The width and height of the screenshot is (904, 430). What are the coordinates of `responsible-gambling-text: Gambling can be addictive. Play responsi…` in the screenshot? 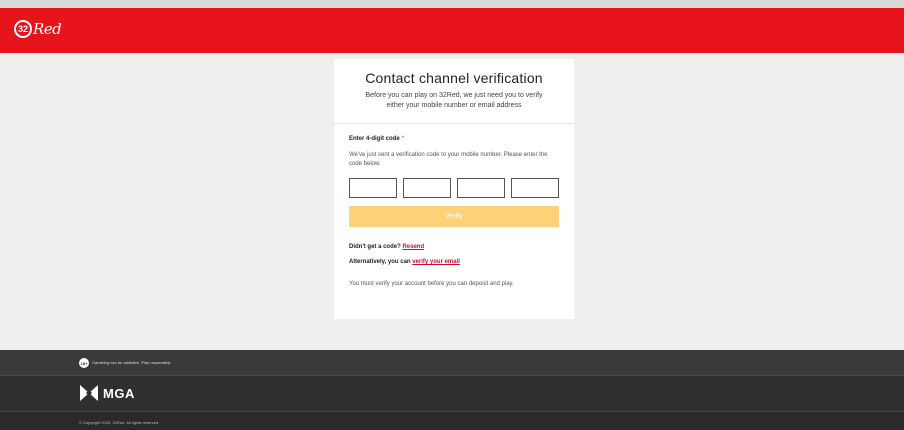 It's located at (131, 362).